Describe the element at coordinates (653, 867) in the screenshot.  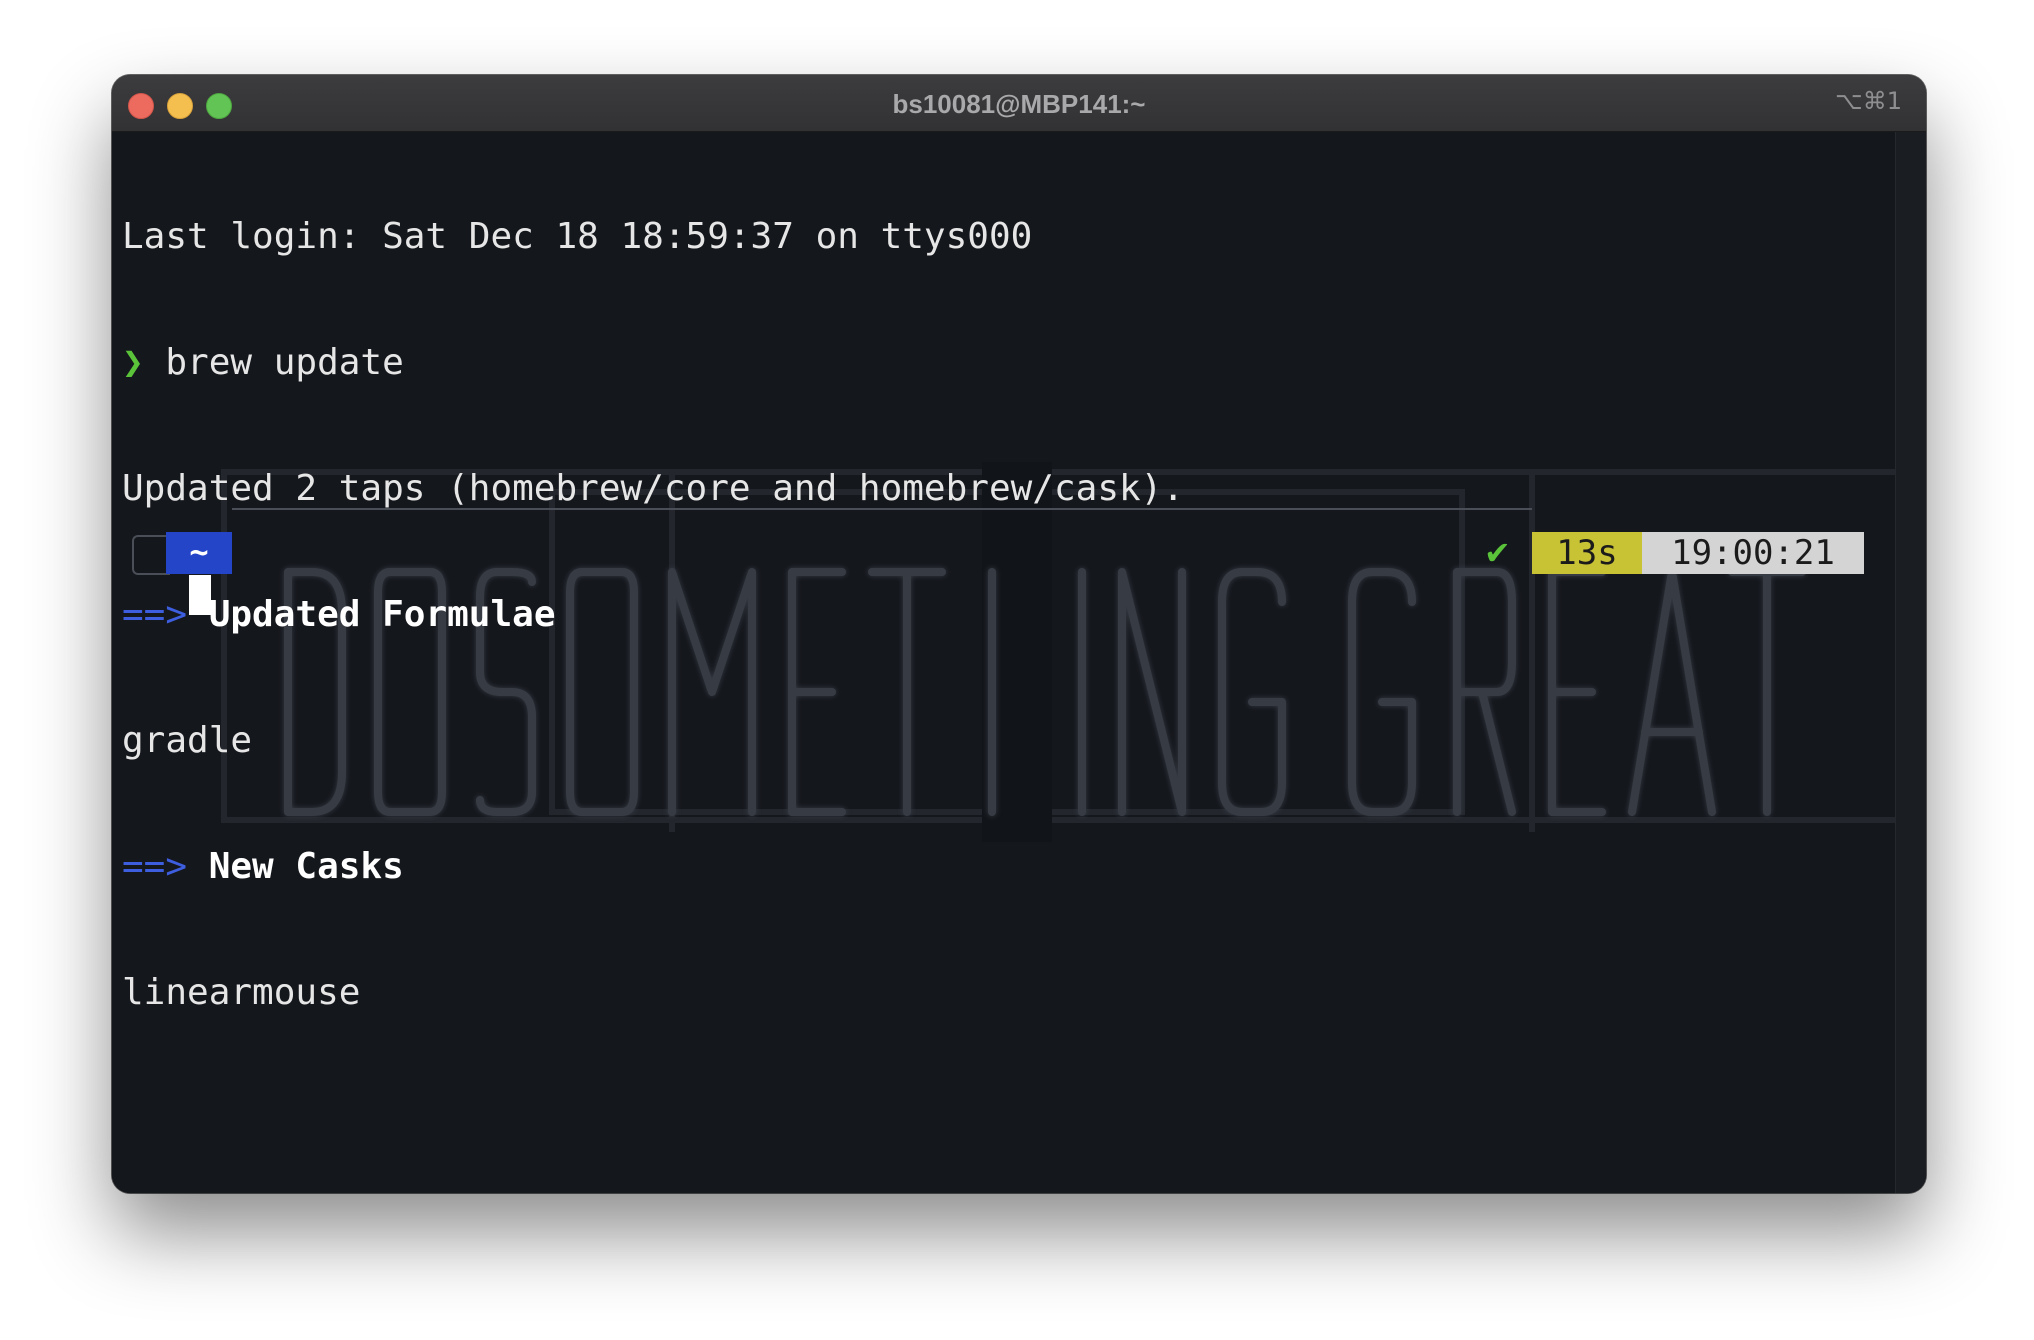
I see `section-header: ==> New Casks` at that location.